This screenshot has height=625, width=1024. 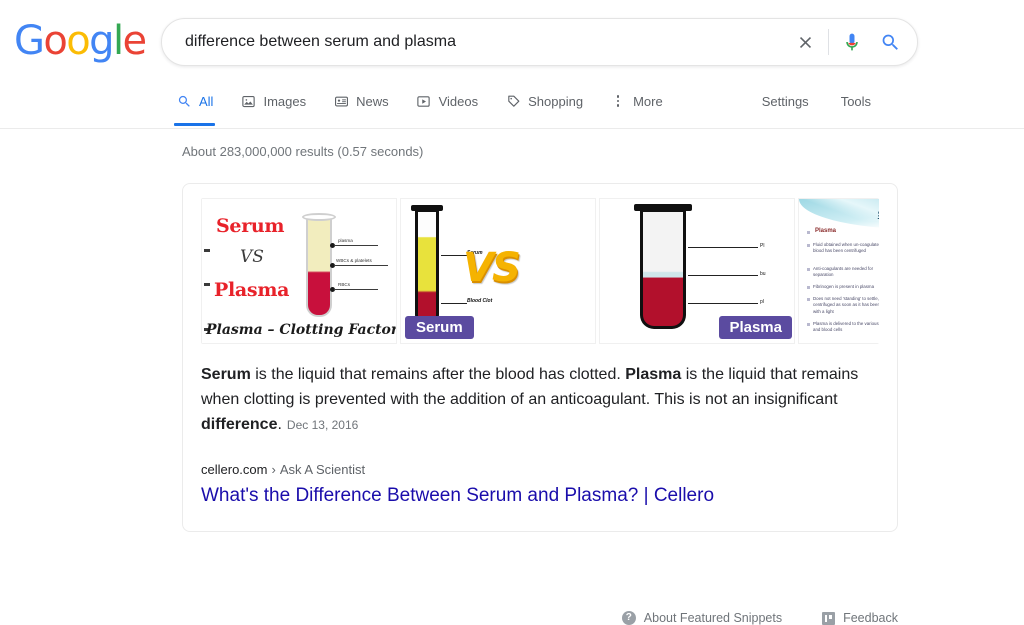 I want to click on thumb1-test-tube, so click(x=319, y=267).